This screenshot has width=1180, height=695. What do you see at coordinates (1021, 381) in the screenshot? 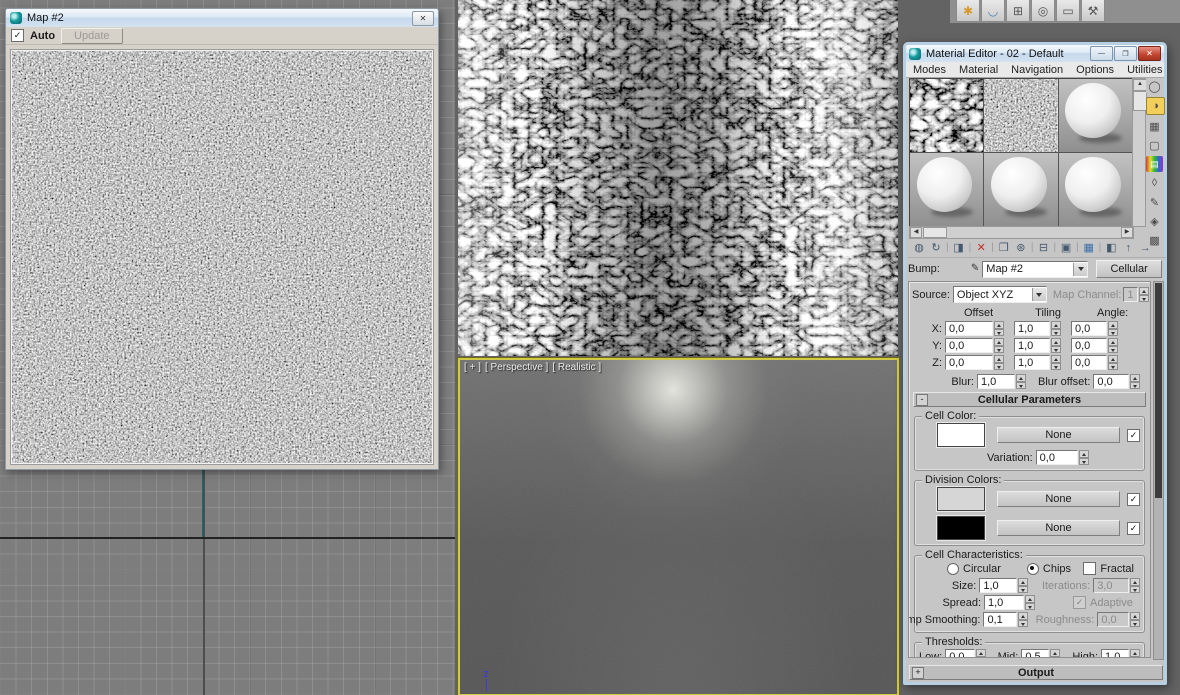
I see `blur-spinner` at bounding box center [1021, 381].